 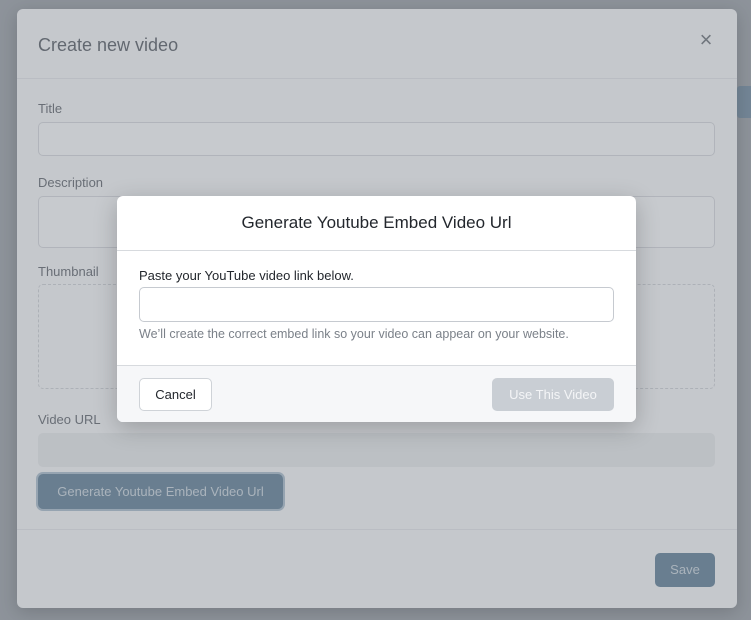 I want to click on youtube-link-input, so click(x=376, y=304).